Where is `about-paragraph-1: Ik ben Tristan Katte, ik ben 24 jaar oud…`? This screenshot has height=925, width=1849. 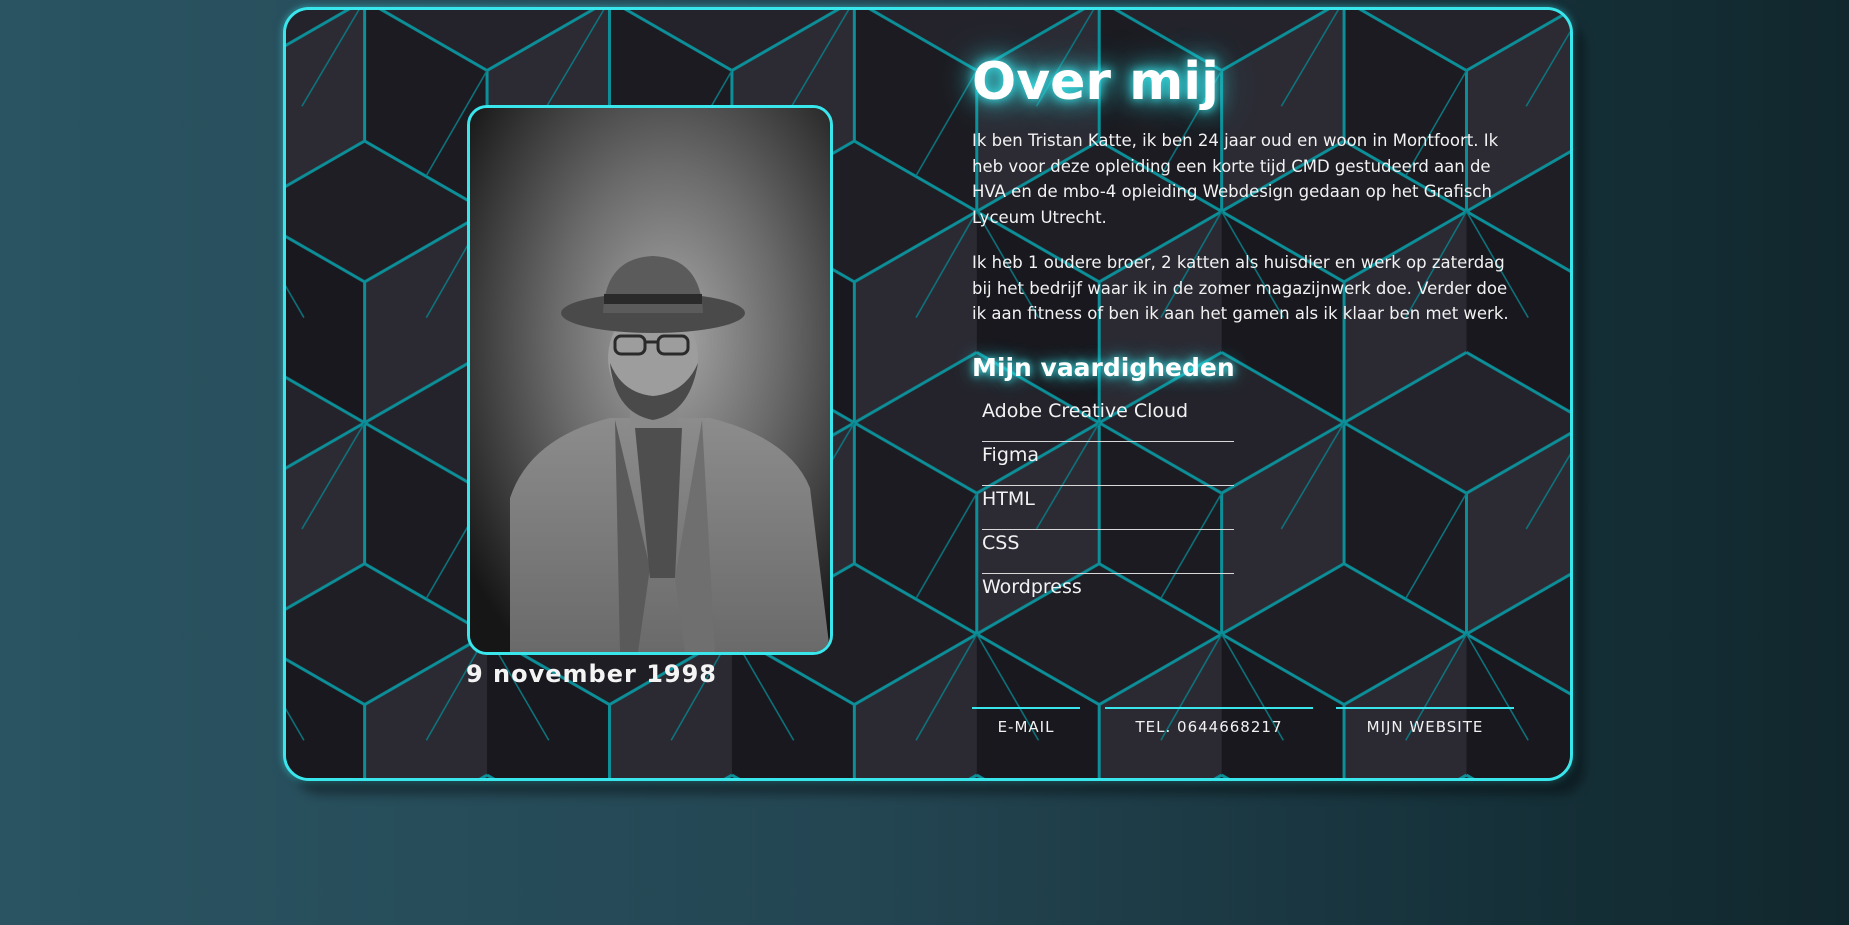
about-paragraph-1: Ik ben Tristan Katte, ik ben 24 jaar oud… is located at coordinates (1235, 179).